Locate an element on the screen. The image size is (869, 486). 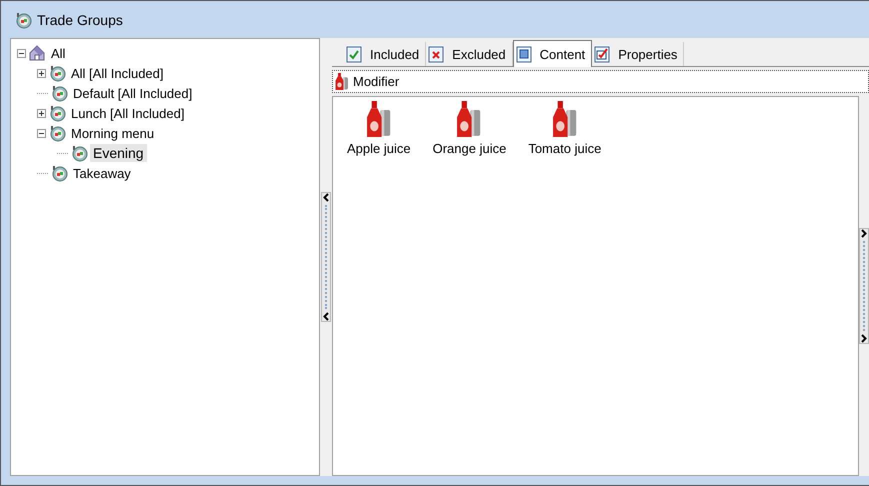
item-label: Apple juice is located at coordinates (379, 148).